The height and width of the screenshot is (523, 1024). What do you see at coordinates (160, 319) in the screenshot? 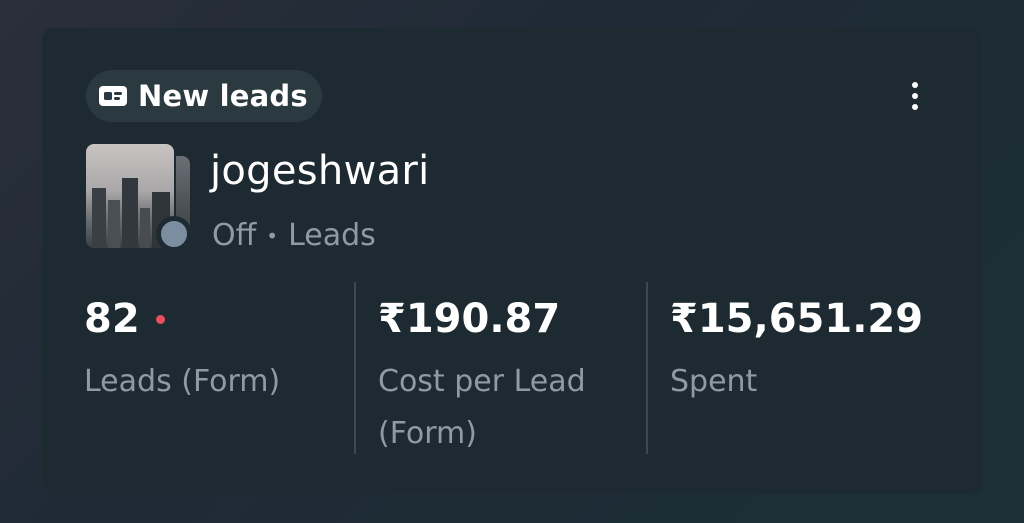
I see `new-activity-dot` at bounding box center [160, 319].